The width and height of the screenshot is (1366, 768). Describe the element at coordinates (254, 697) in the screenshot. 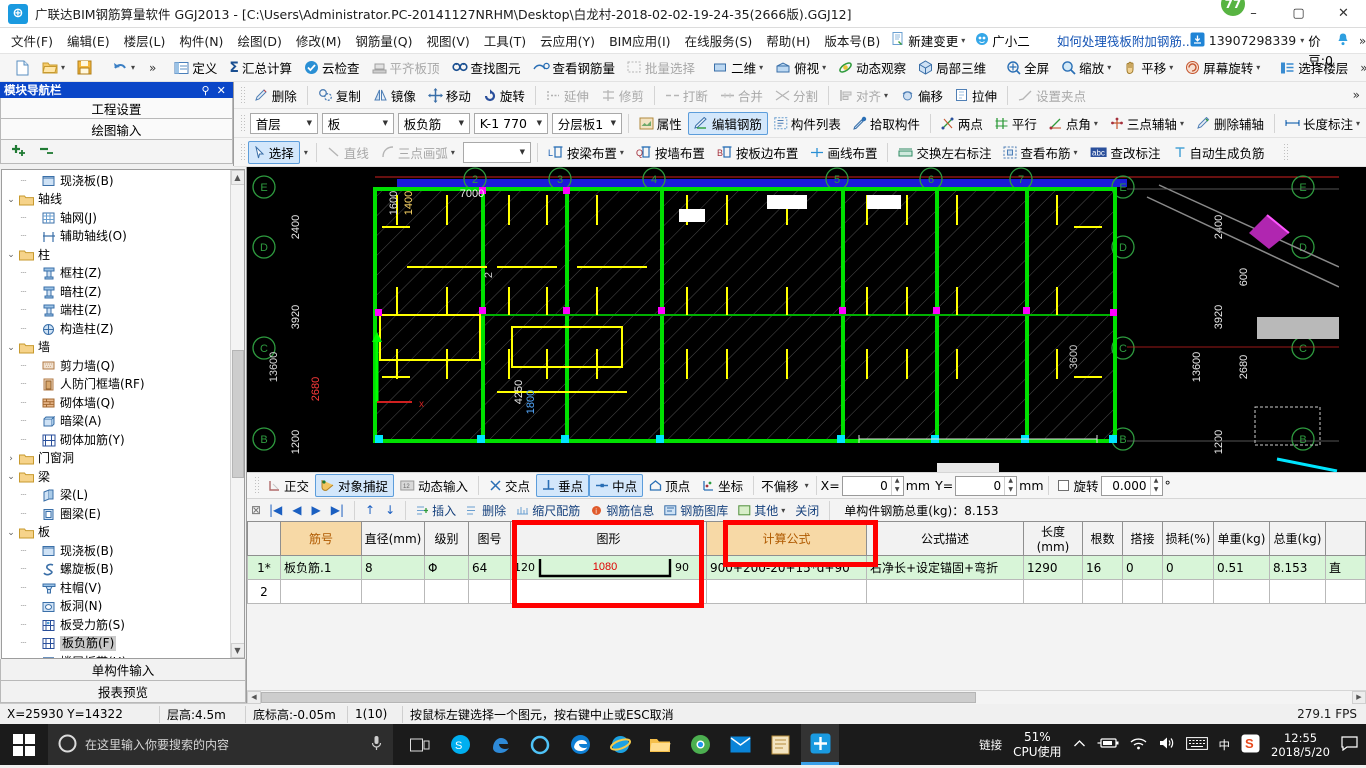

I see `grid-scroll-left-button: ◀` at that location.